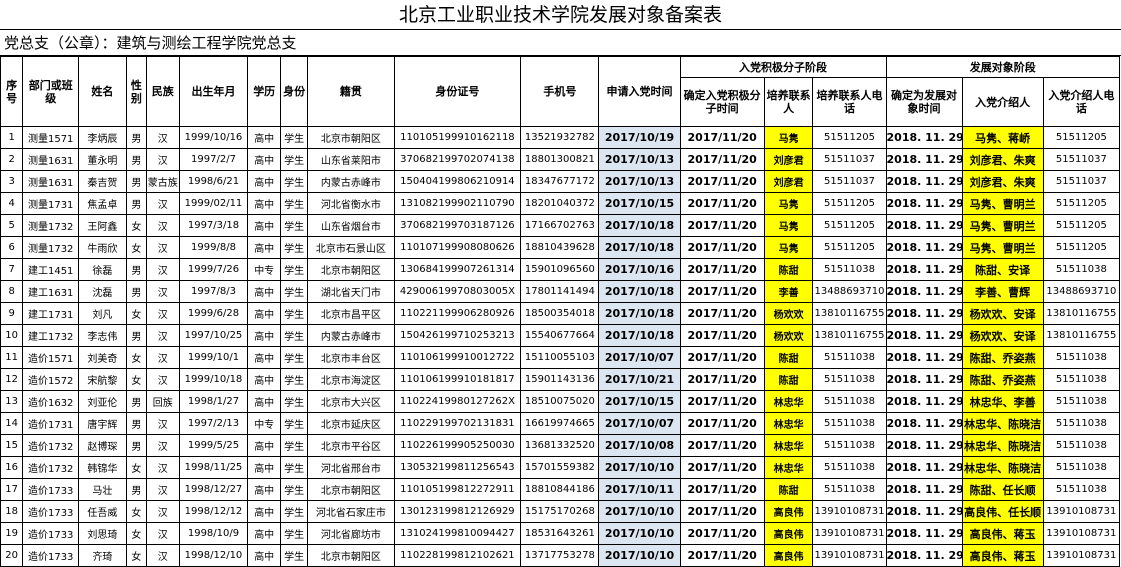  What do you see at coordinates (213, 401) in the screenshot?
I see `cell-birth: 1998/1/27` at bounding box center [213, 401].